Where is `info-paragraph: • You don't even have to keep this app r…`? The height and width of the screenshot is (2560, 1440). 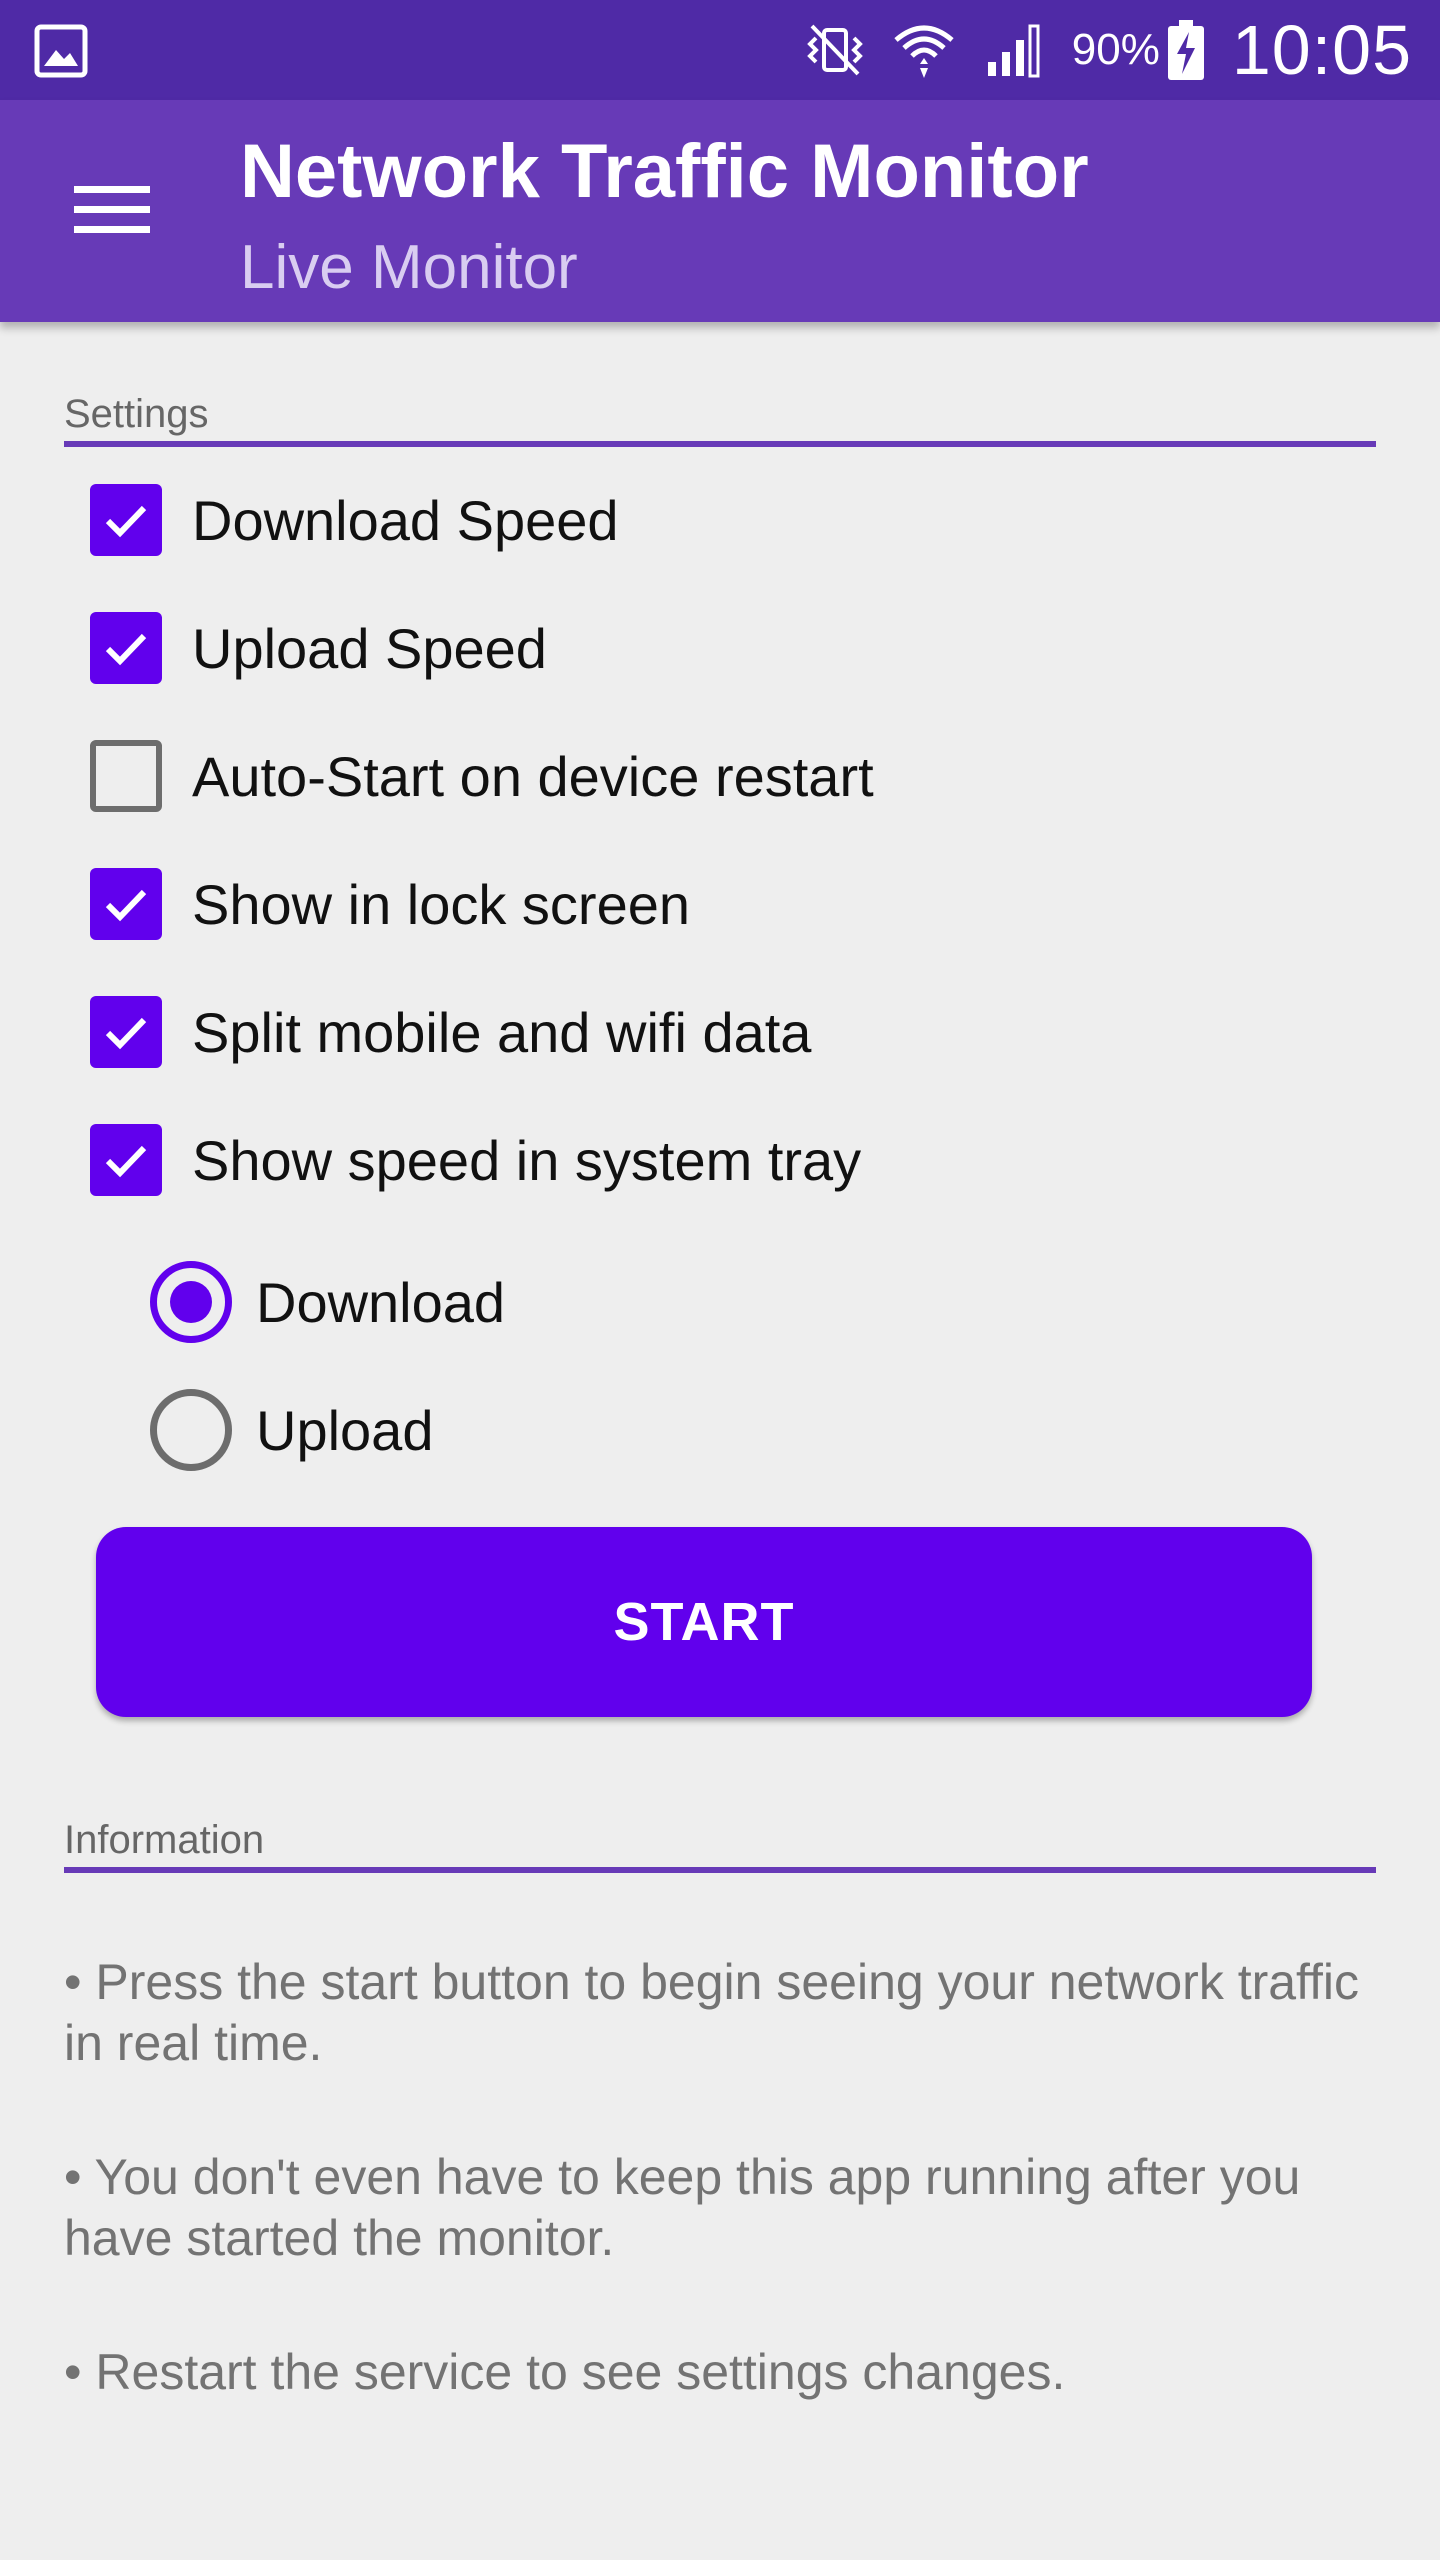 info-paragraph: • You don't even have to keep this app r… is located at coordinates (682, 2207).